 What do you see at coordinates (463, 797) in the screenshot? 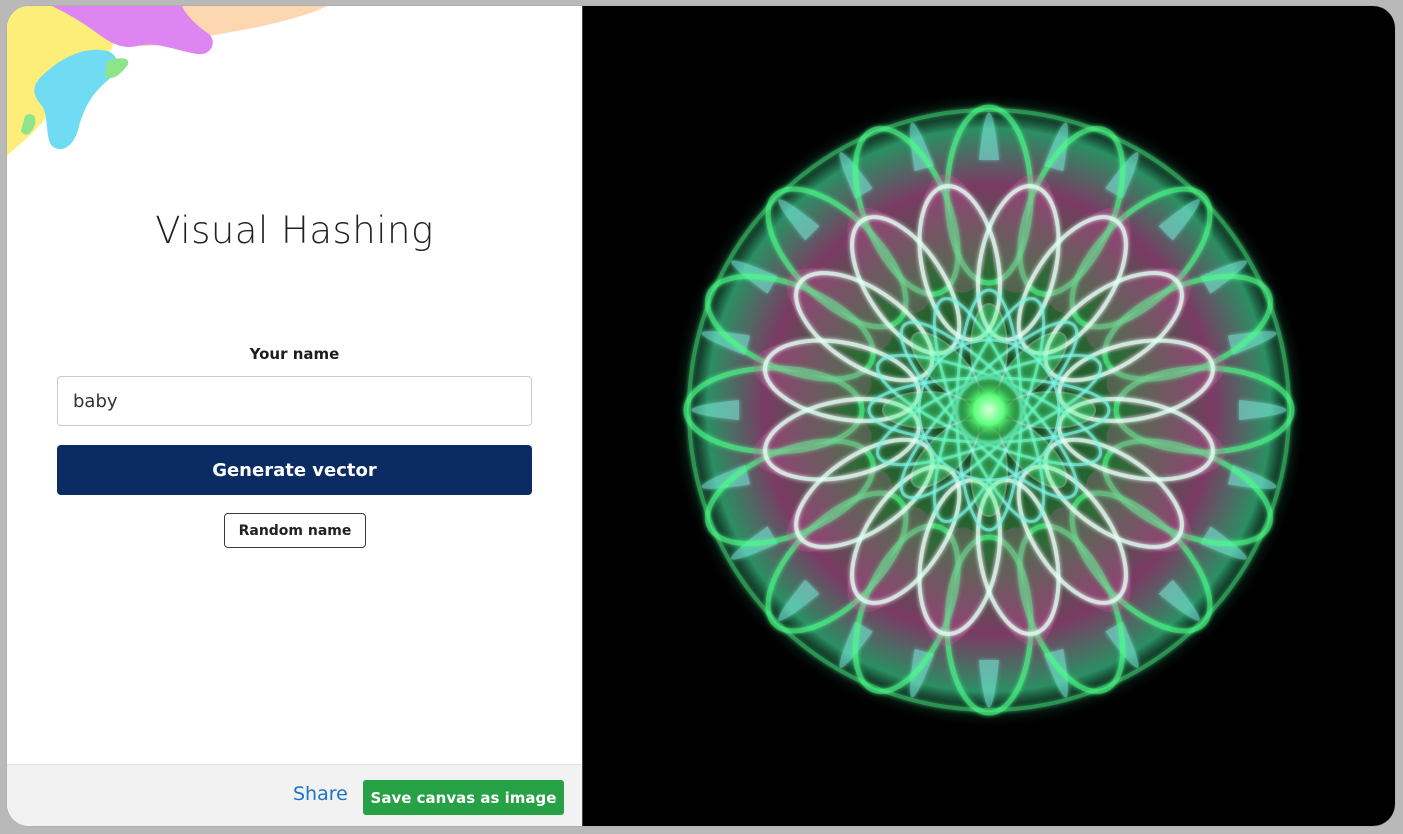
I see `save-canvas-button: Save canvas as image` at bounding box center [463, 797].